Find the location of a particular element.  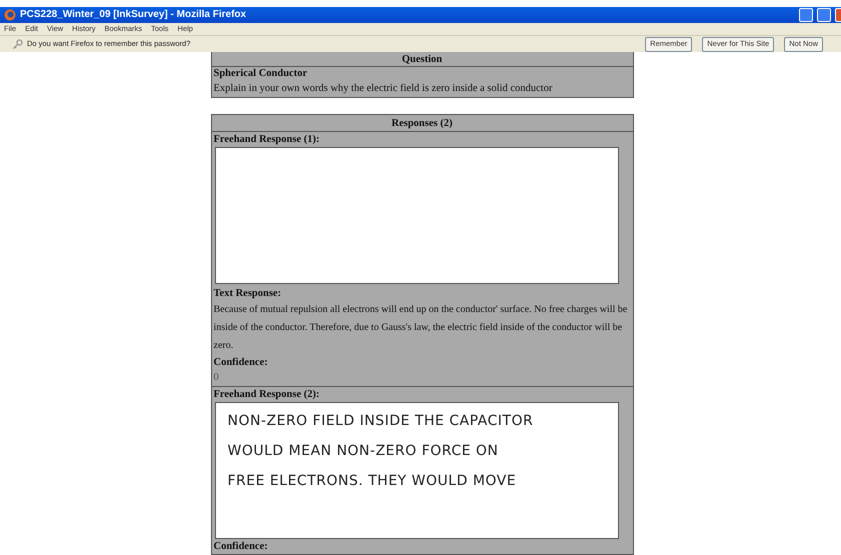

restore-button is located at coordinates (824, 15).